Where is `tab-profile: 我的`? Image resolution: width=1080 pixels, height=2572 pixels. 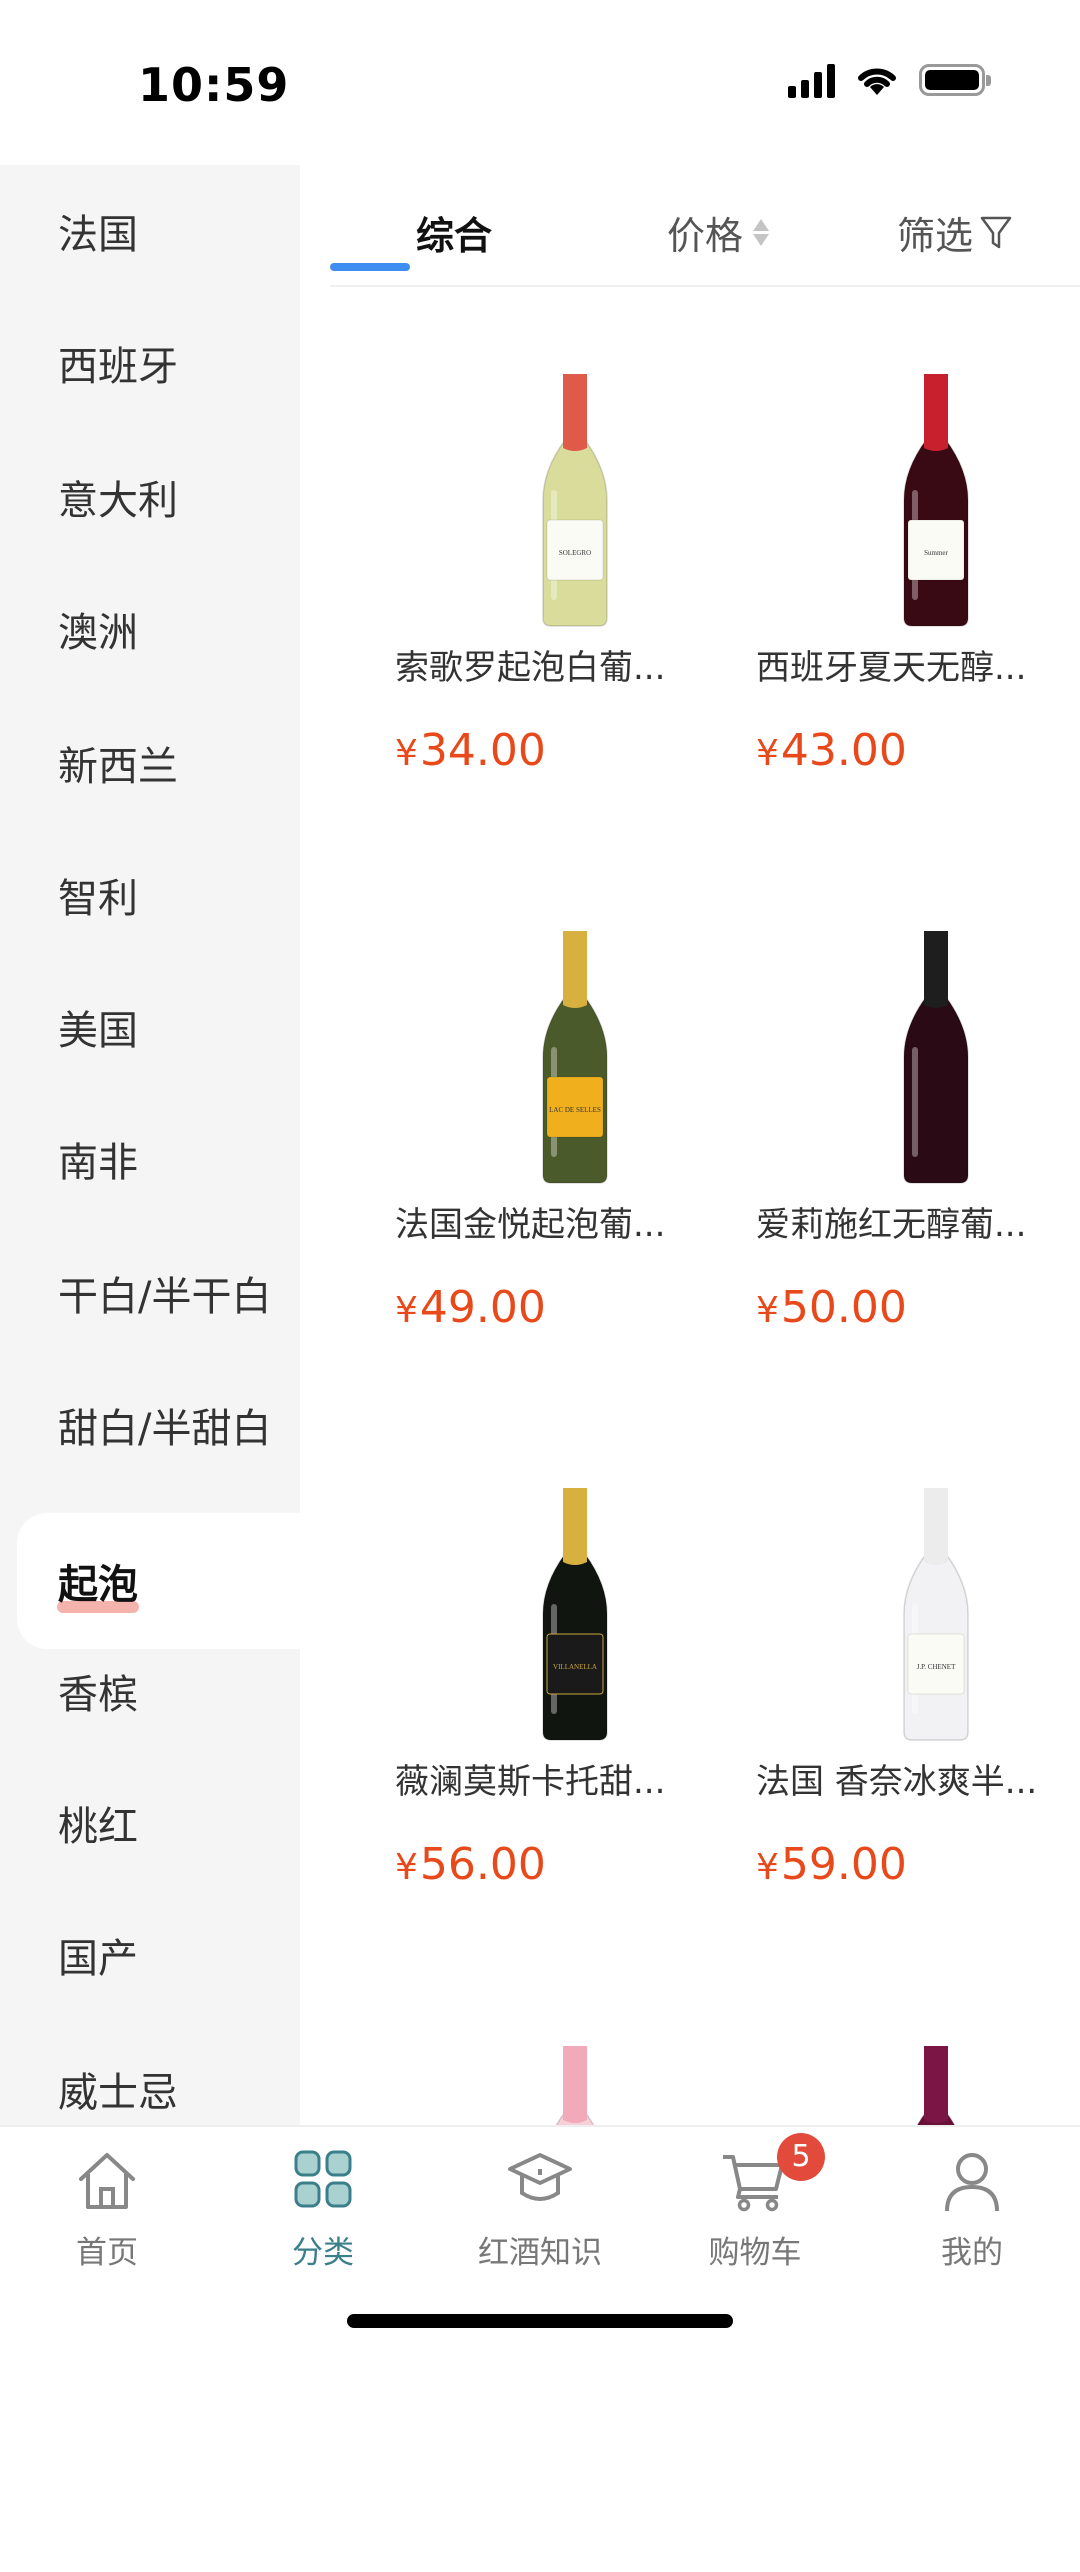 tab-profile: 我的 is located at coordinates (972, 2205).